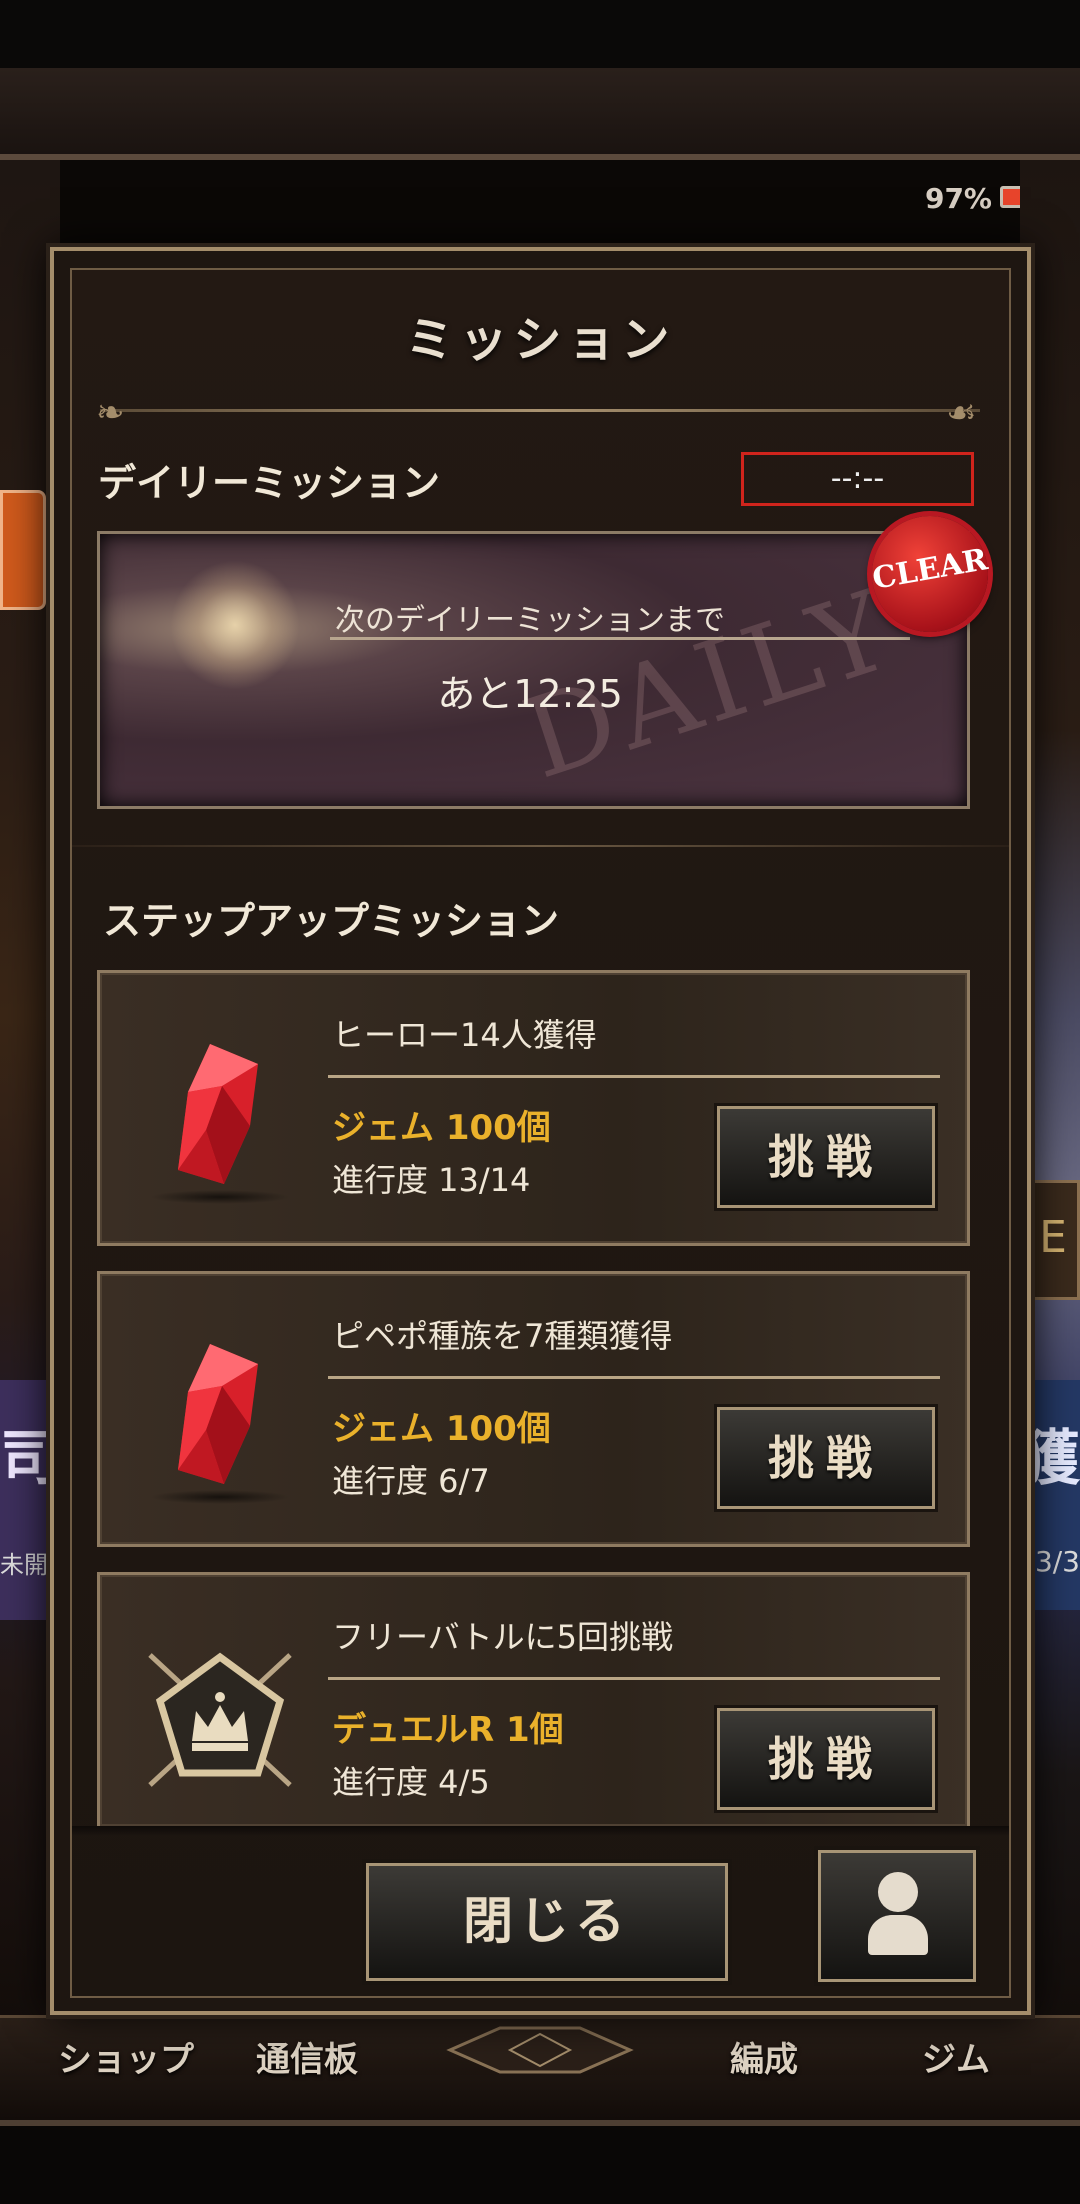 This screenshot has width=1080, height=2204. I want to click on daily-glow, so click(235, 625).